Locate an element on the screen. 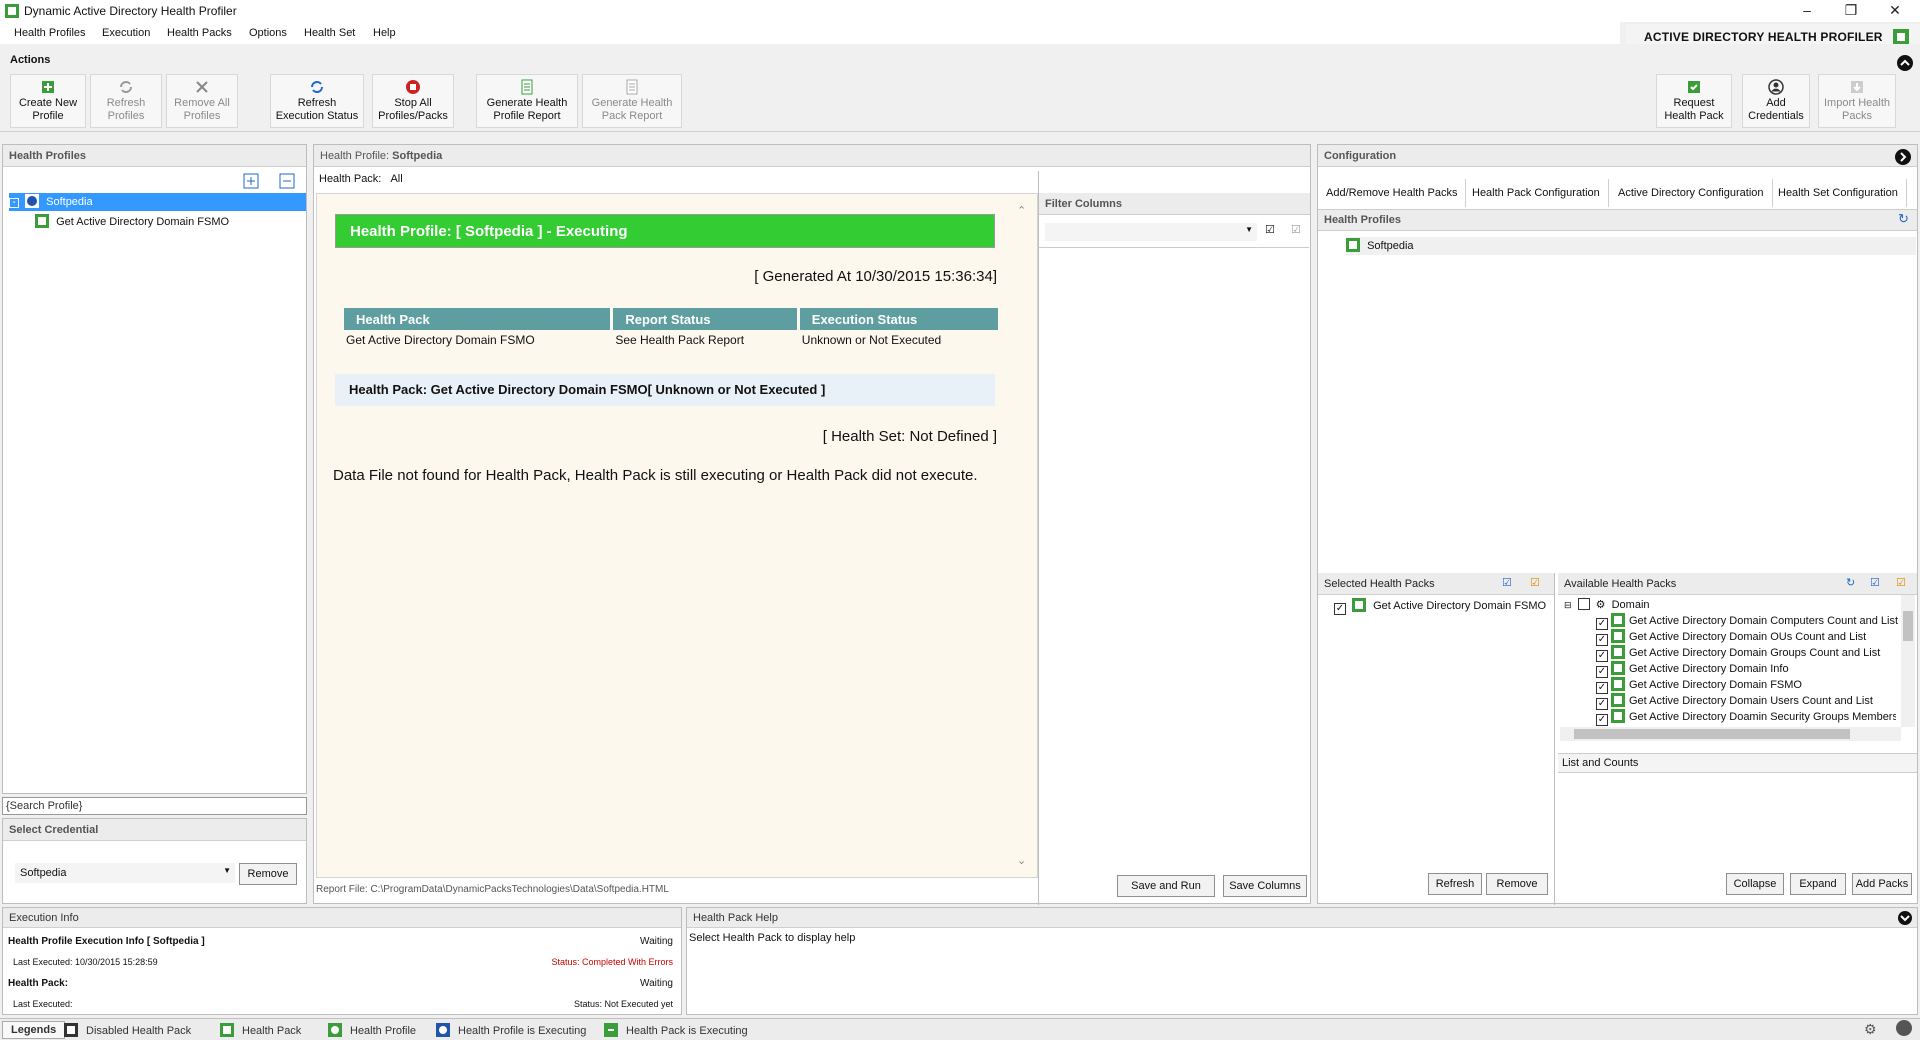  add-credentials-button: Add Credentials is located at coordinates (1776, 101).